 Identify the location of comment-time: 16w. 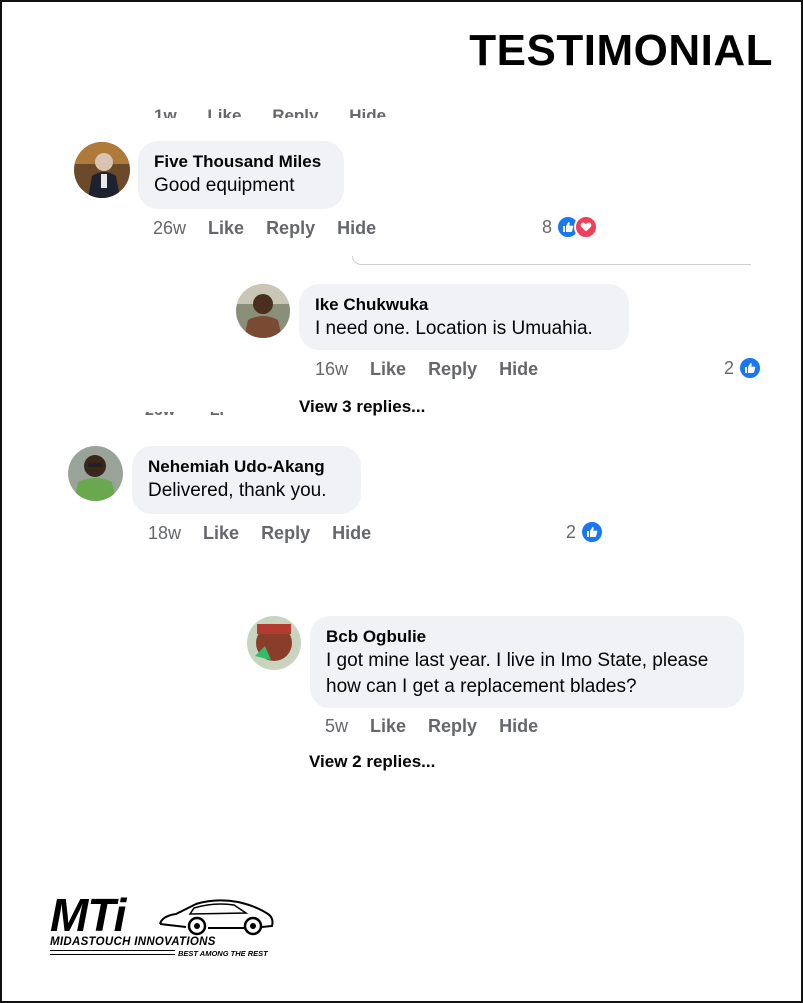
(331, 369).